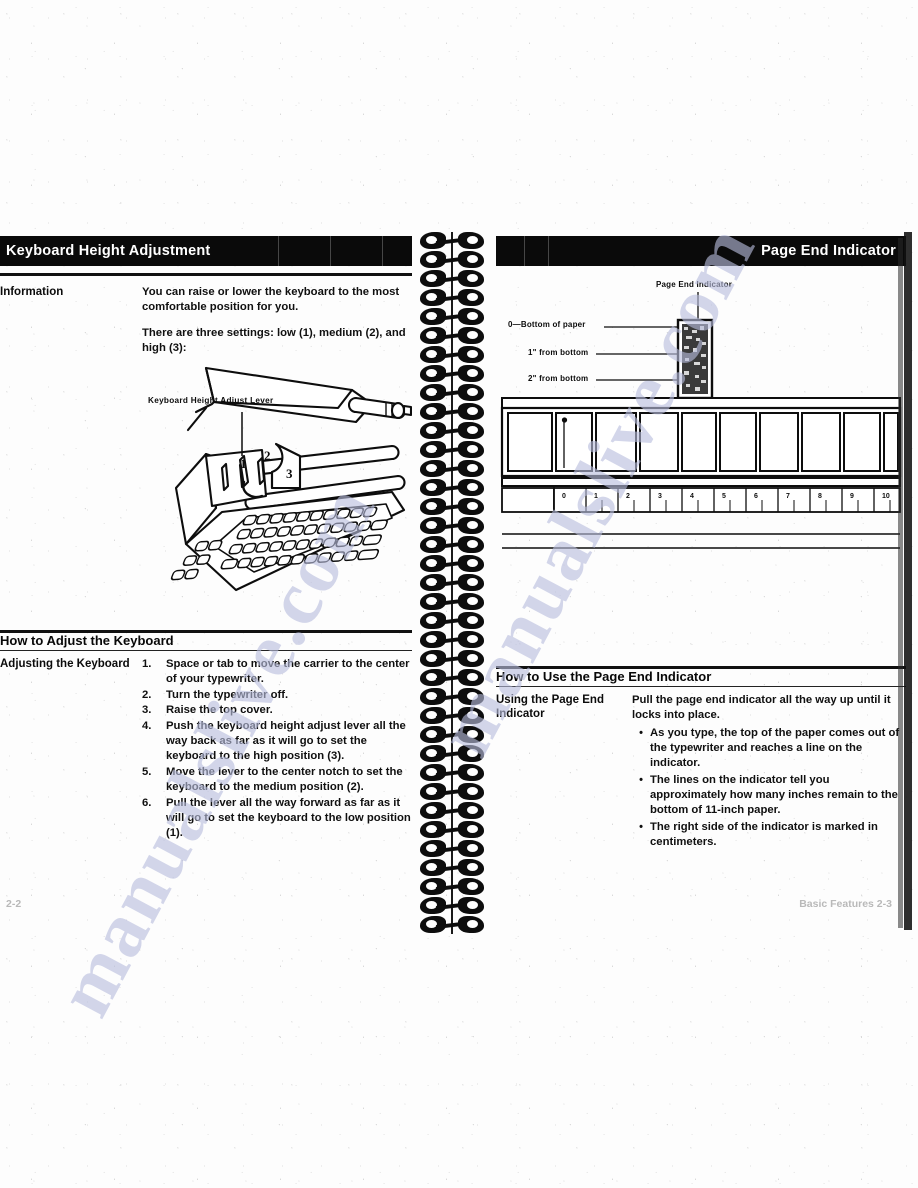 The image size is (918, 1188). Describe the element at coordinates (695, 359) in the screenshot. I see `page-end-indicator-blade` at that location.